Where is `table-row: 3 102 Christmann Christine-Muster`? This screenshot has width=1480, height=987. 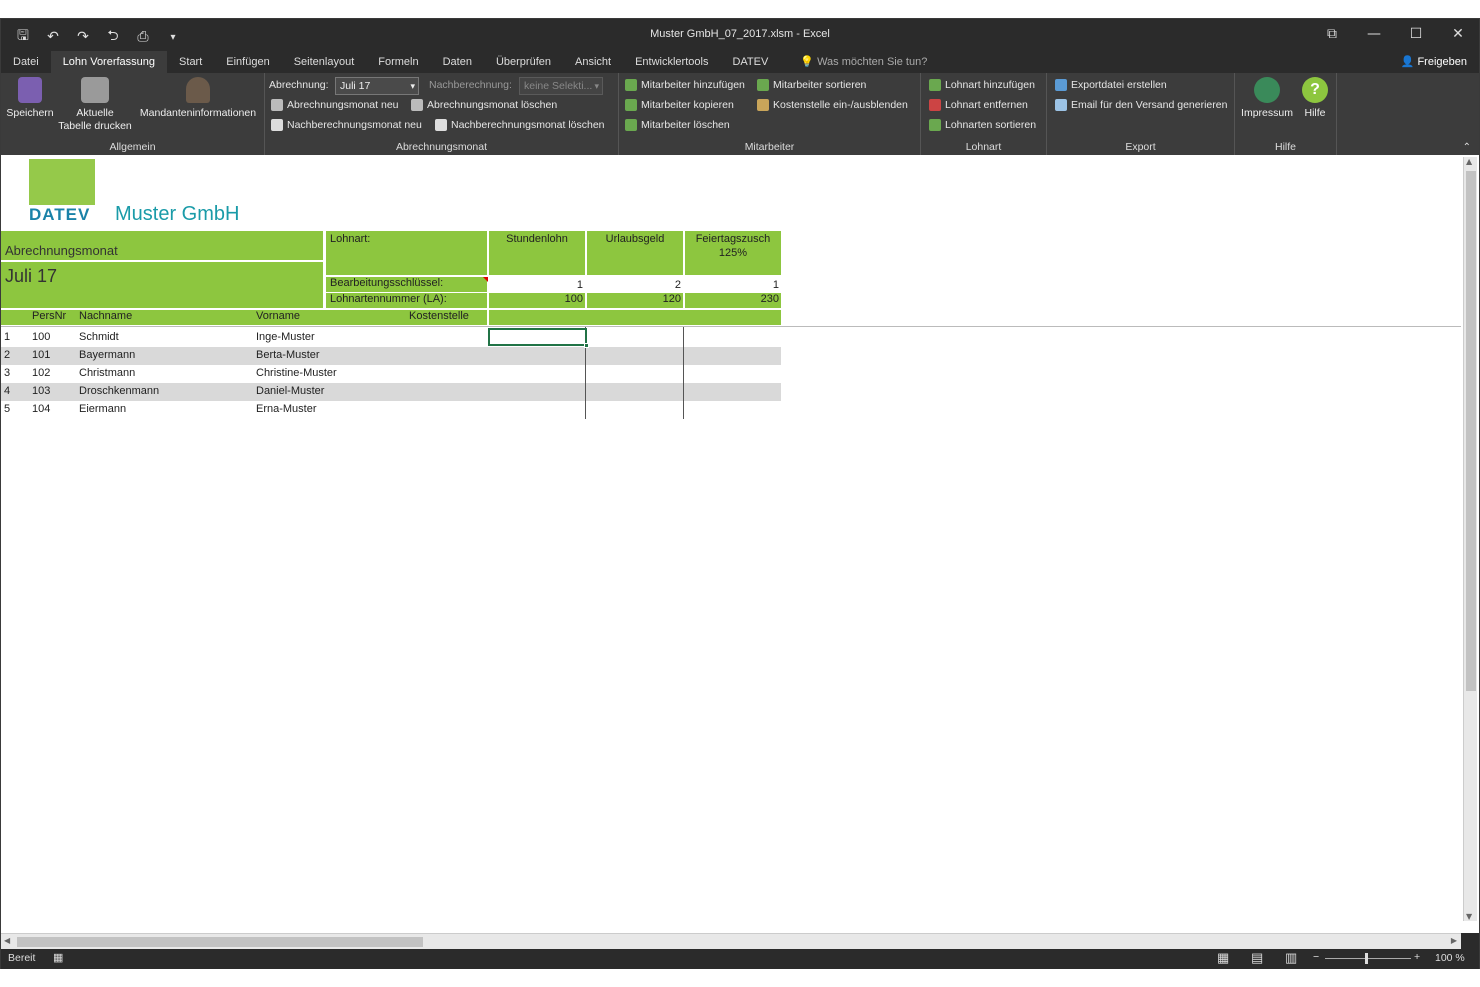
table-row: 3 102 Christmann Christine-Muster is located at coordinates (391, 374).